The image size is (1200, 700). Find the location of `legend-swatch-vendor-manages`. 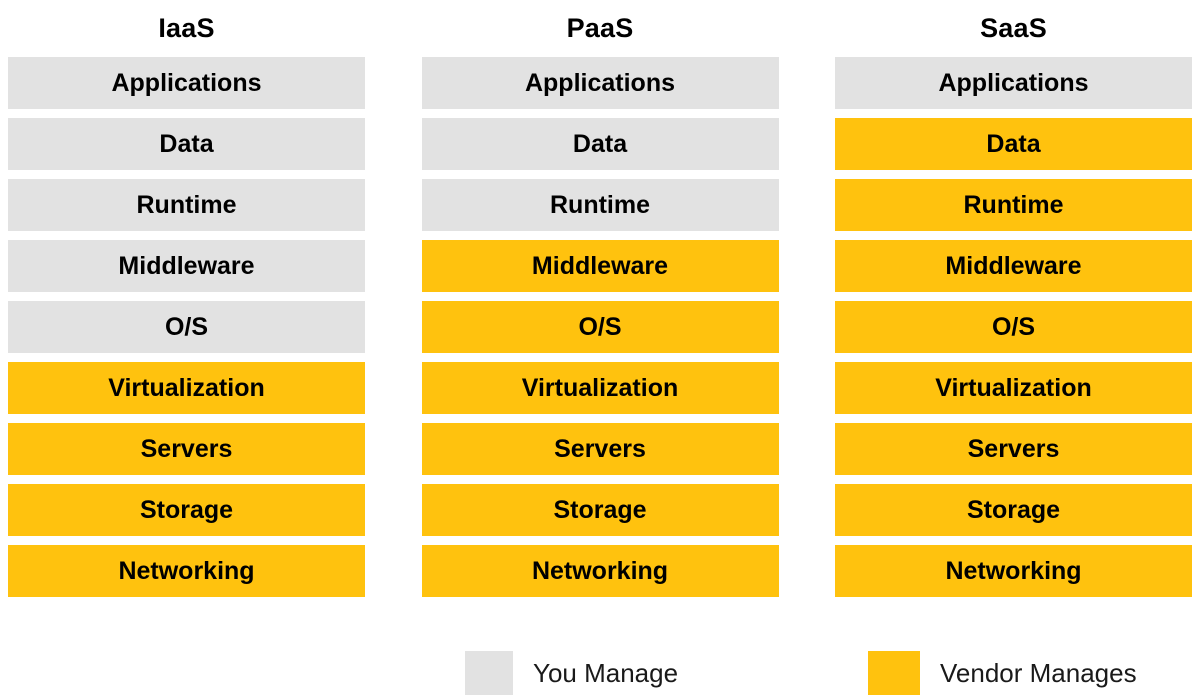

legend-swatch-vendor-manages is located at coordinates (894, 673).